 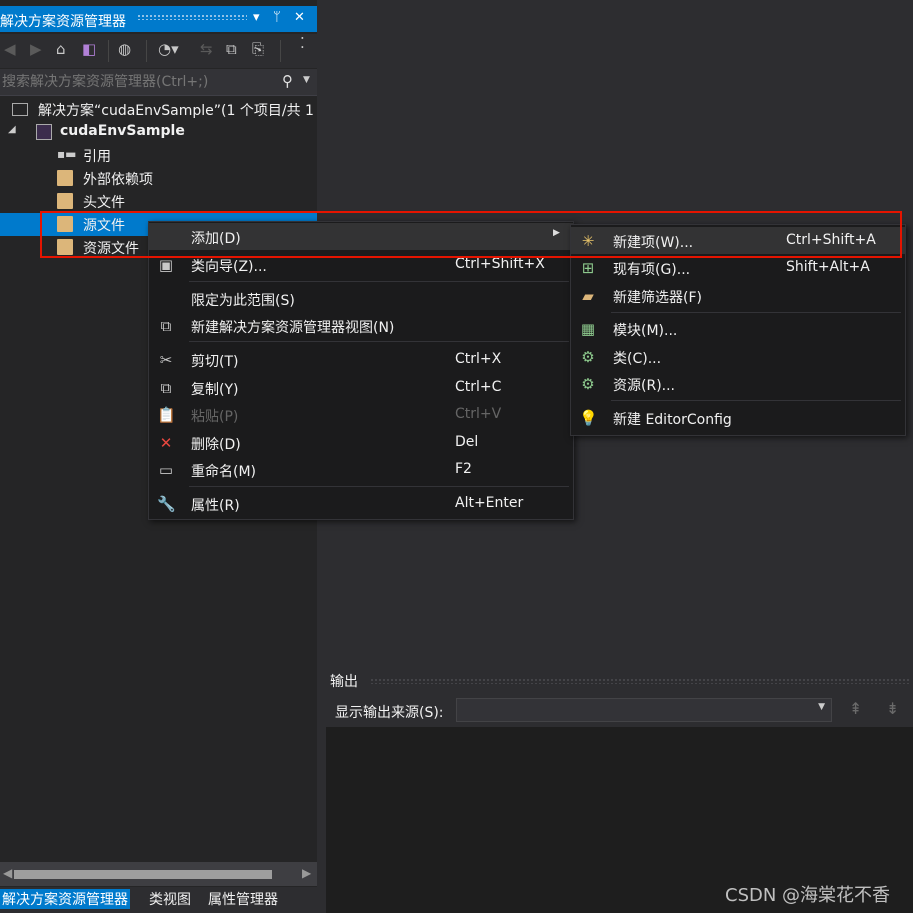 I want to click on search-input, so click(x=136, y=82).